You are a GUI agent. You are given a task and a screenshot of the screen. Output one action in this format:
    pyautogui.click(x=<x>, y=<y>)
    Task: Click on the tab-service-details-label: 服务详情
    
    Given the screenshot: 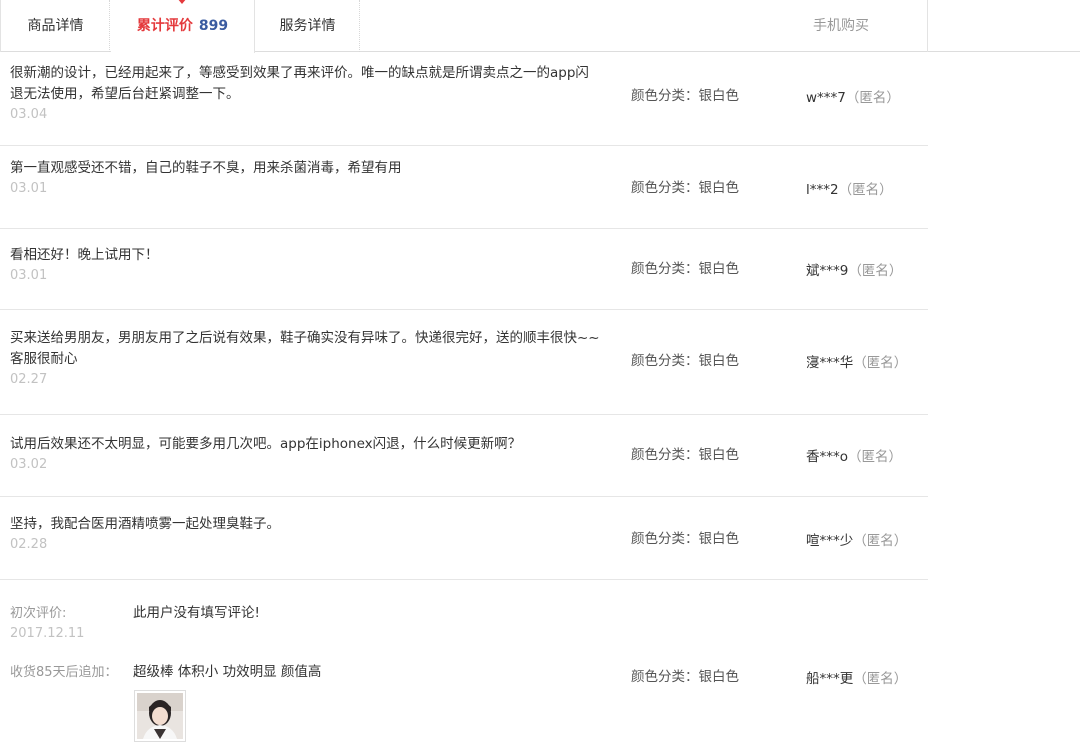 What is the action you would take?
    pyautogui.click(x=307, y=26)
    